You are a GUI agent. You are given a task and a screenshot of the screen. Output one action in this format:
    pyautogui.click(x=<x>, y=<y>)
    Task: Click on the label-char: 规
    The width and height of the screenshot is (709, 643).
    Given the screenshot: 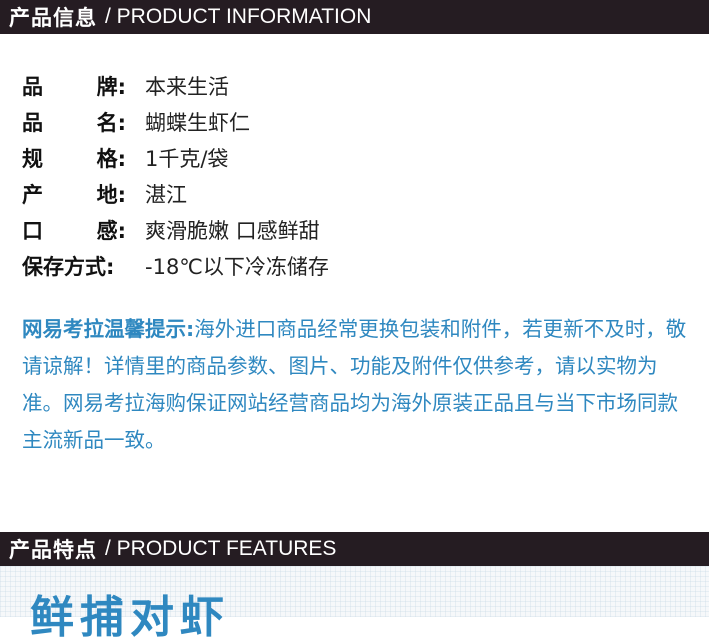 What is the action you would take?
    pyautogui.click(x=32, y=159)
    